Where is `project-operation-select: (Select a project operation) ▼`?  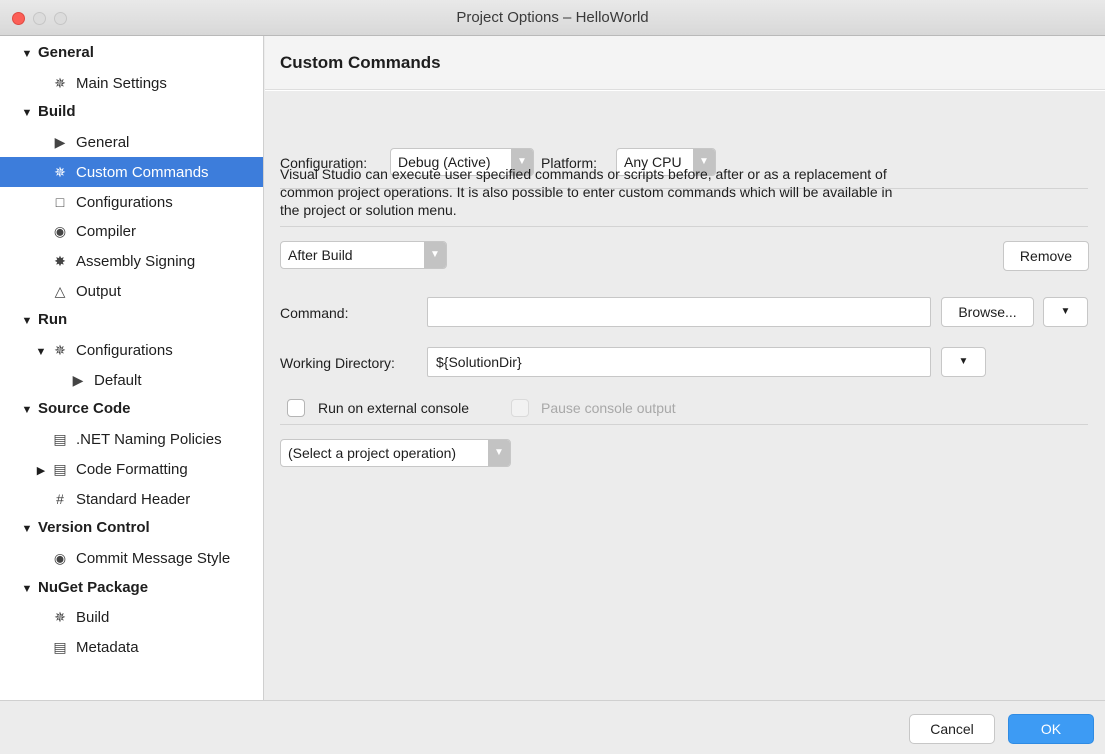
project-operation-select: (Select a project operation) ▼ is located at coordinates (395, 453).